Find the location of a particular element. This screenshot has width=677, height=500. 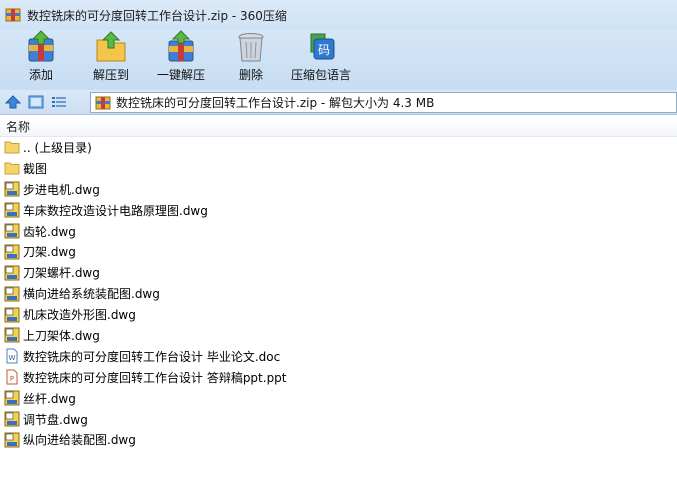

path-text: 数控铣床的可分度回转工作台设计.zip - 解包大小为 4.3 MB is located at coordinates (275, 103).